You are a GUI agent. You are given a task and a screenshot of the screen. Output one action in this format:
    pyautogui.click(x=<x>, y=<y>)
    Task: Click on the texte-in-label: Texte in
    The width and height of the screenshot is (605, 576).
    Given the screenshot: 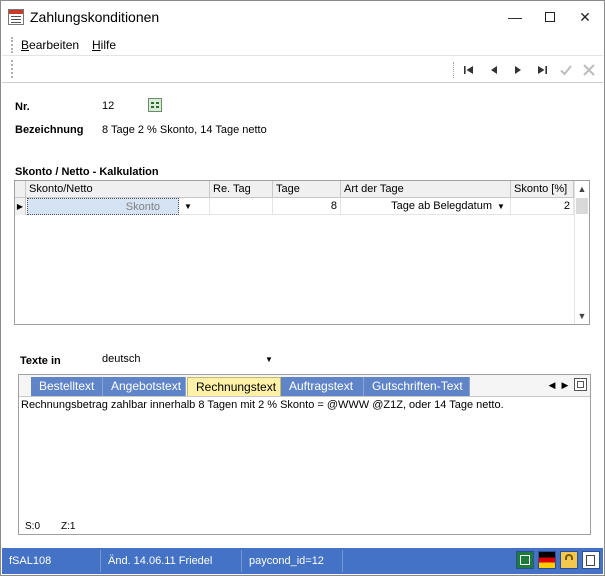 What is the action you would take?
    pyautogui.click(x=40, y=361)
    